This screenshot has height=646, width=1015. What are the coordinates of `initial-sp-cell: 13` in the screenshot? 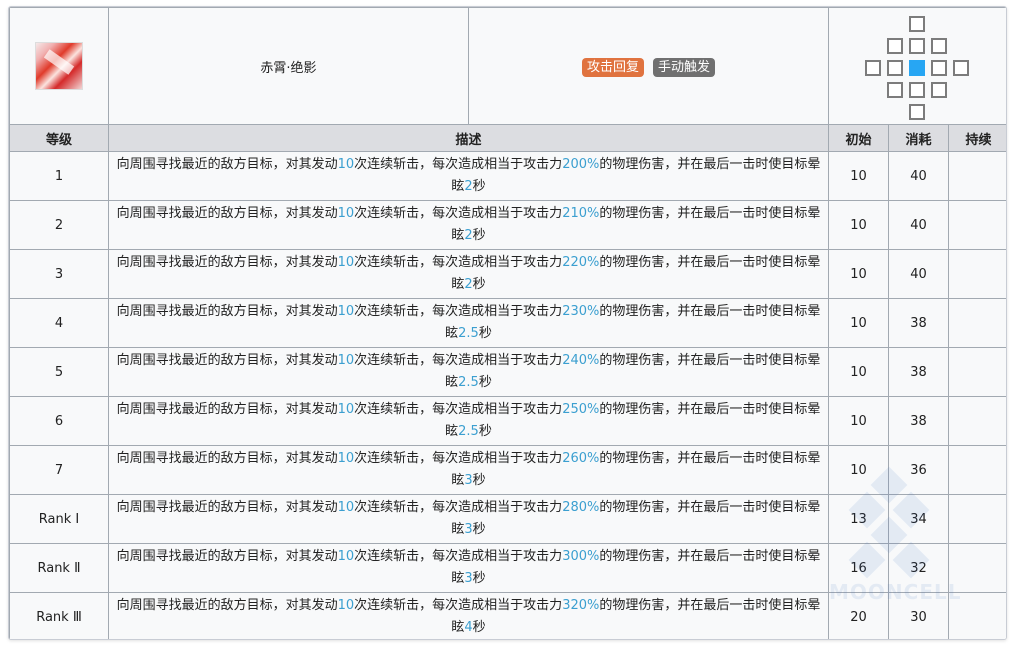 It's located at (858, 519).